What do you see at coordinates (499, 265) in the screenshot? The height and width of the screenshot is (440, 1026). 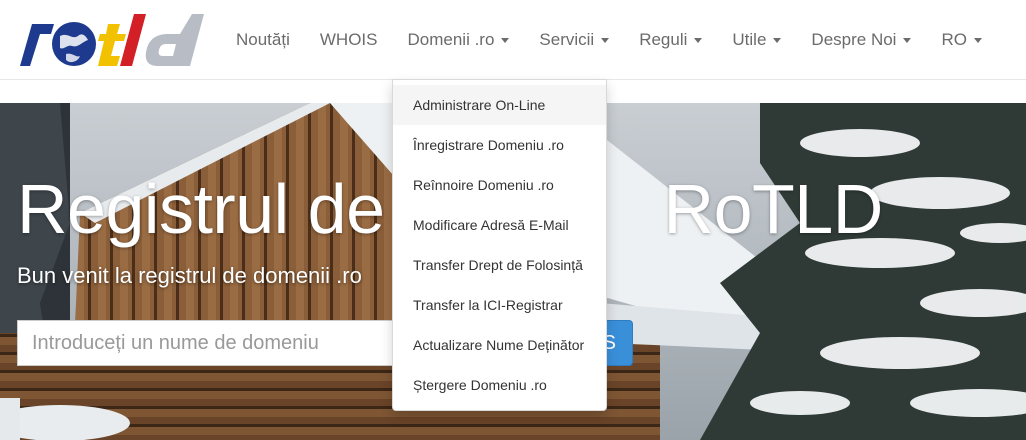 I see `dropdown-item-transfer-drept-folosinta: Transfer Drept de Folosință` at bounding box center [499, 265].